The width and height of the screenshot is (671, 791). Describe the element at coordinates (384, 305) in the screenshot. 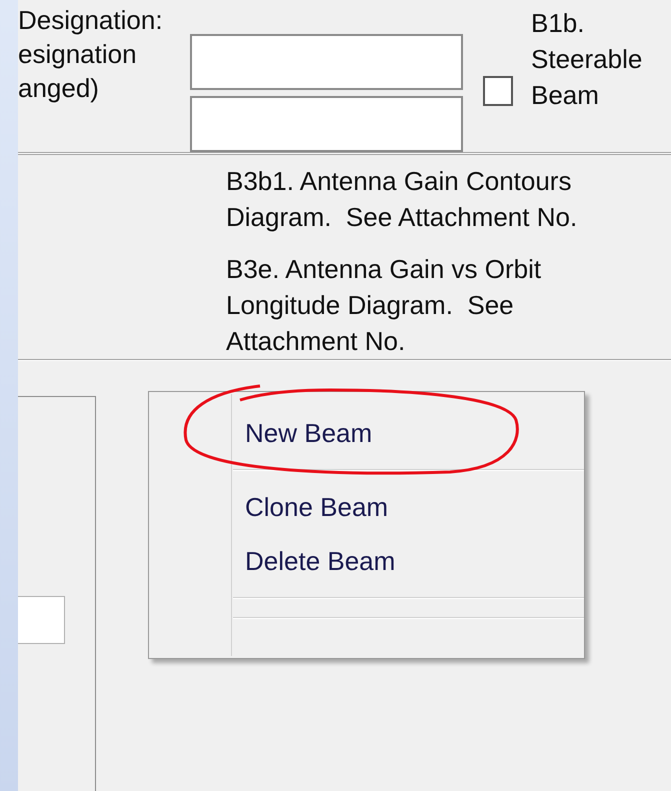

I see `attachment-label: B3e. Antenna Gain vs Orbit Longitude Diagram. See Attachment No.` at that location.